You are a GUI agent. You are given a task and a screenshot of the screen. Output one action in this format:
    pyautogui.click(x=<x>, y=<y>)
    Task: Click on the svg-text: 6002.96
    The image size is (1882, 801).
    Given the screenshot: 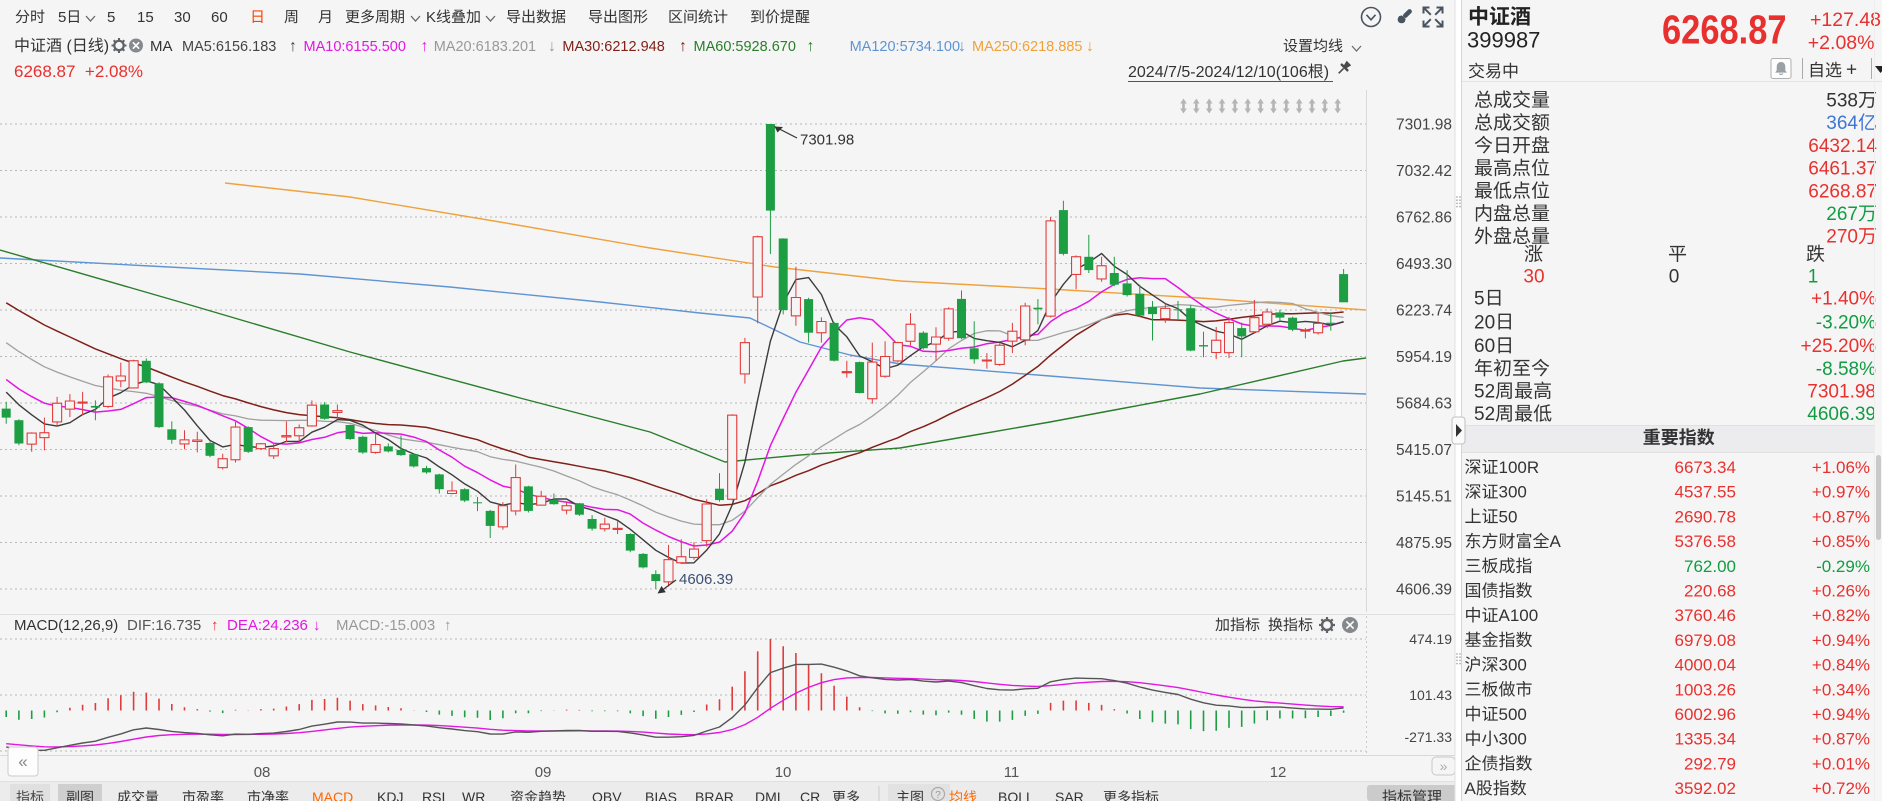 What is the action you would take?
    pyautogui.click(x=1705, y=714)
    